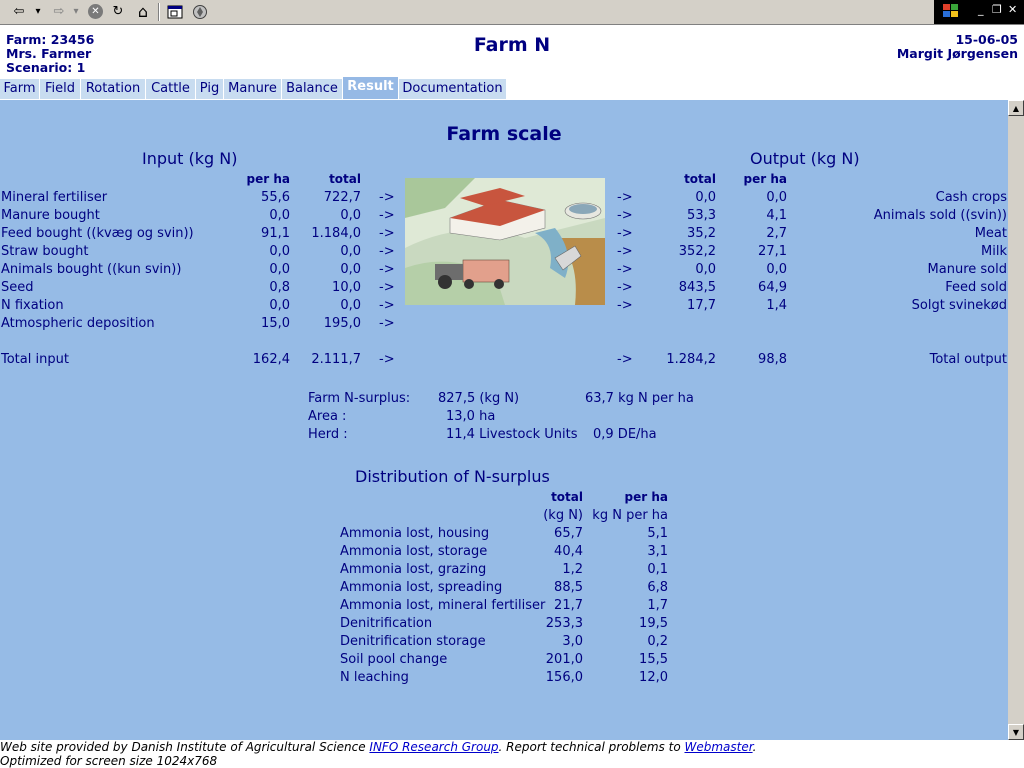 This screenshot has height=768, width=1024. Describe the element at coordinates (471, 416) in the screenshot. I see `area-value: 13,0 ha` at that location.